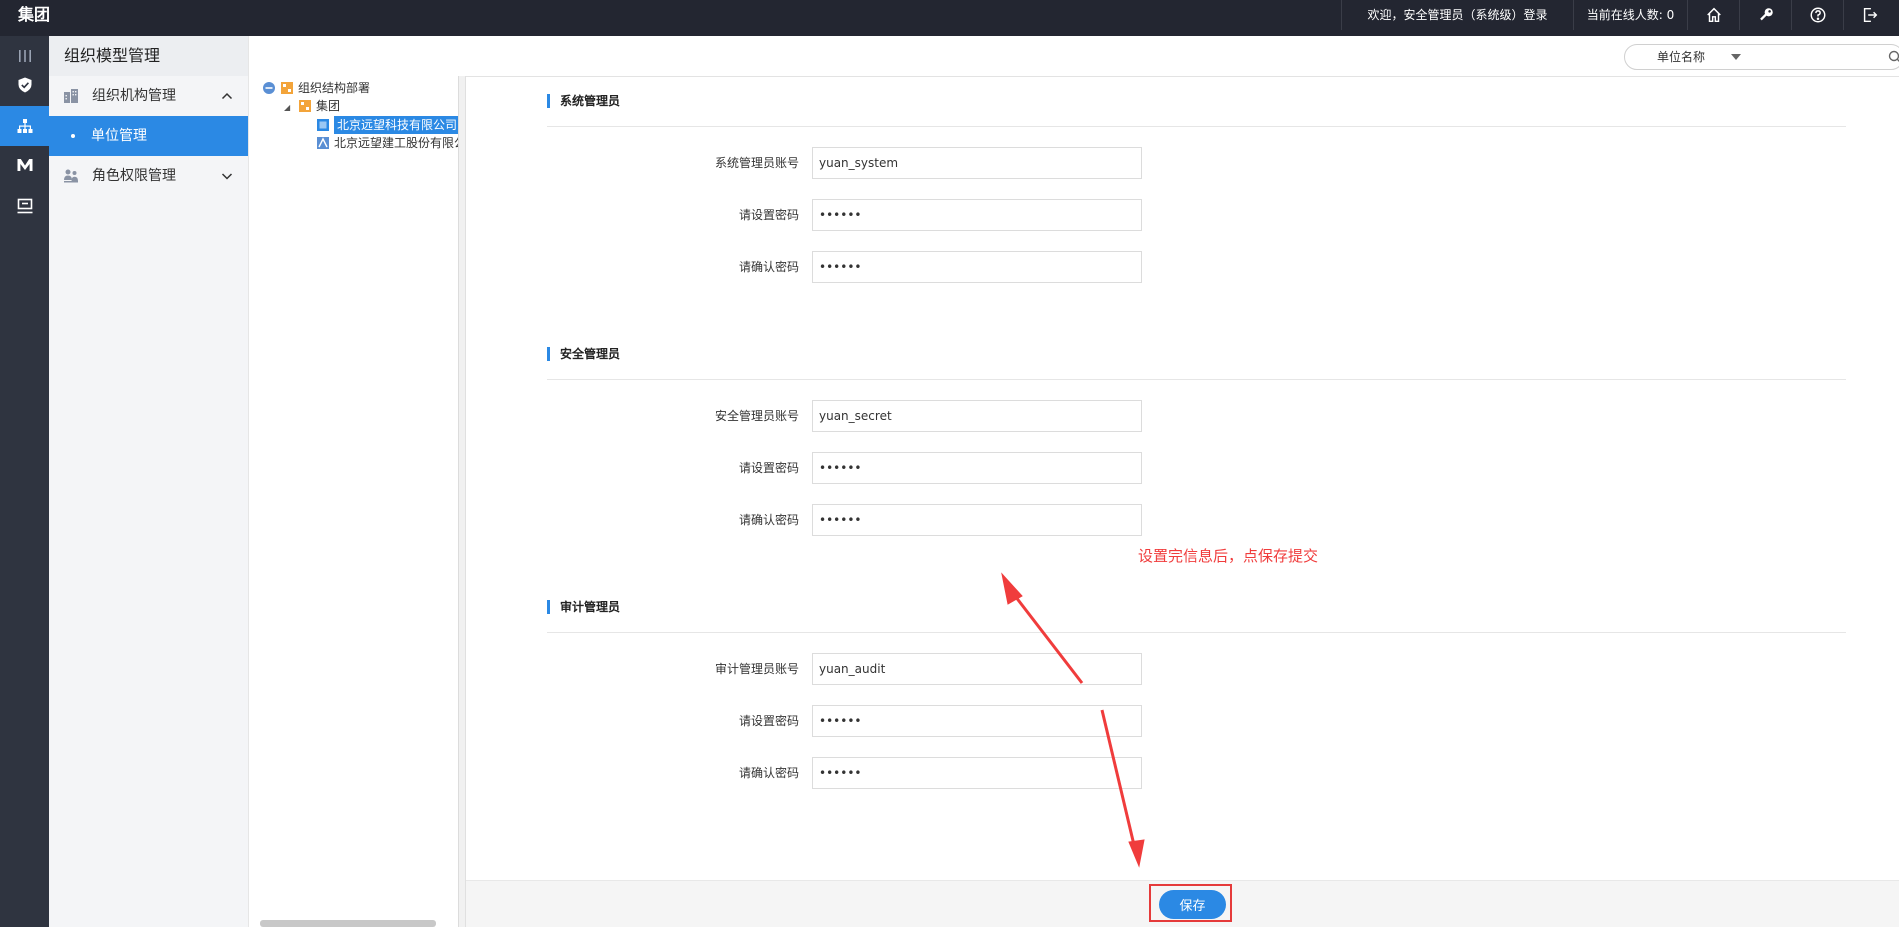 This screenshot has height=927, width=1899. I want to click on unit-search: 单位名称, so click(1761, 57).